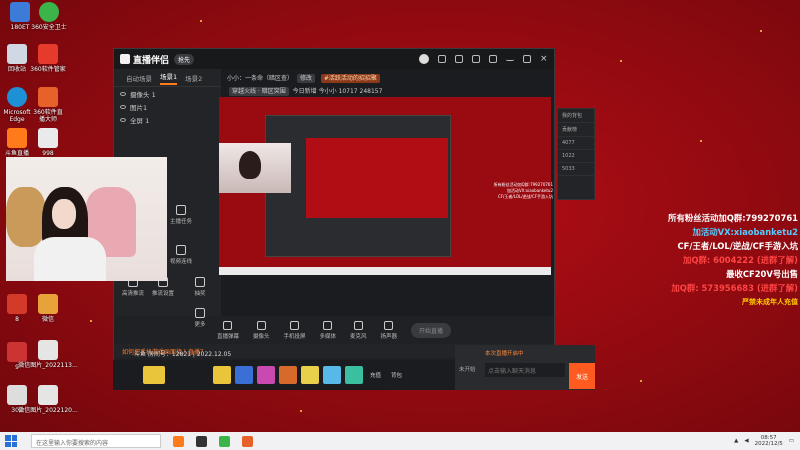 This screenshot has width=800, height=450. What do you see at coordinates (358, 330) in the screenshot?
I see `mic-button: 麦克风` at bounding box center [358, 330].